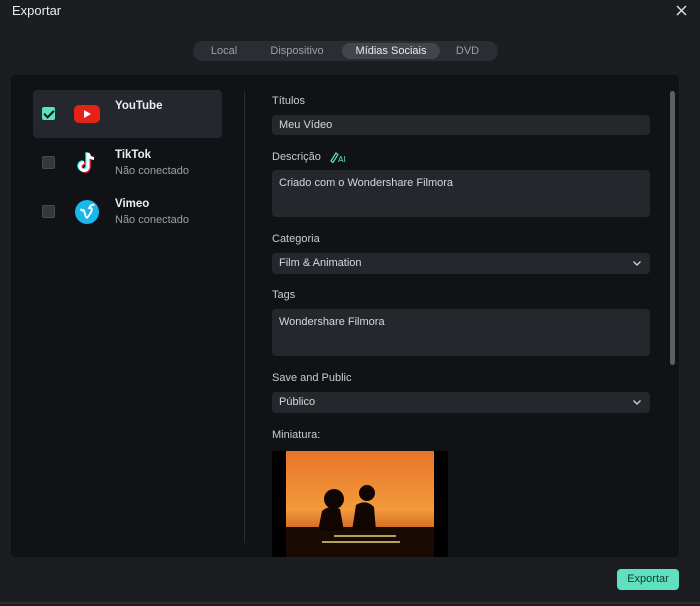 The width and height of the screenshot is (700, 606). I want to click on tab-dvd: DVD, so click(467, 51).